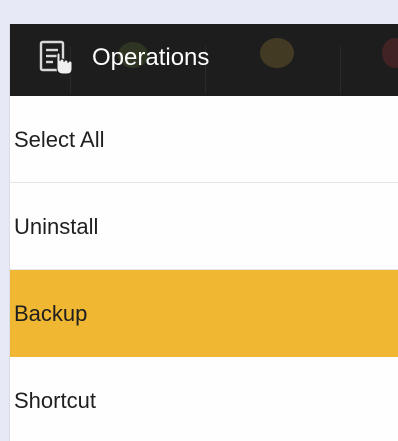 This screenshot has height=441, width=398. Describe the element at coordinates (340, 70) in the screenshot. I see `background-divider` at that location.